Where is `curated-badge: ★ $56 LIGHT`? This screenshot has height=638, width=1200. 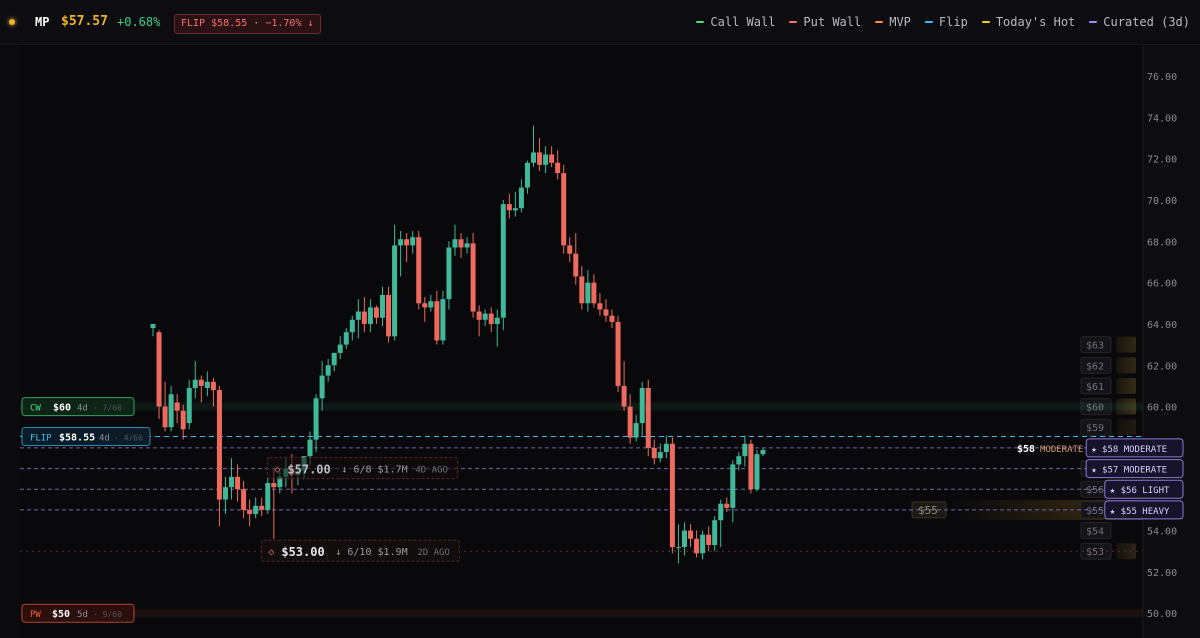
curated-badge: ★ $56 LIGHT is located at coordinates (1144, 489).